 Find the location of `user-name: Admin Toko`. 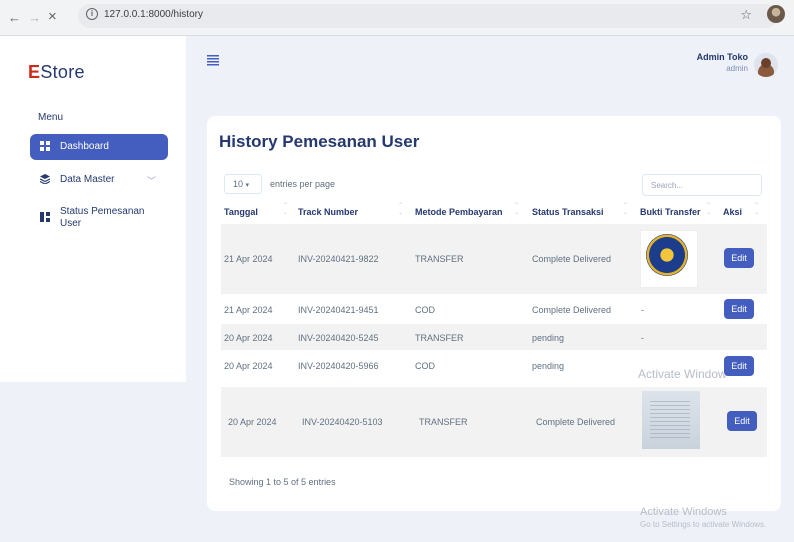

user-name: Admin Toko is located at coordinates (722, 57).